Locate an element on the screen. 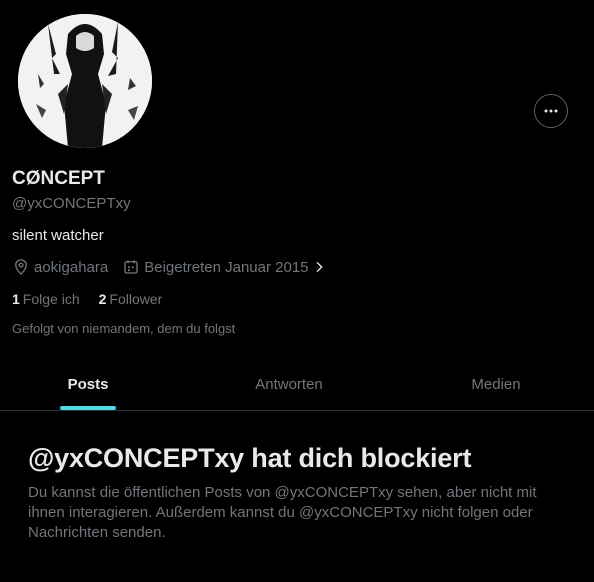  tab-posts-label: Posts is located at coordinates (88, 384).